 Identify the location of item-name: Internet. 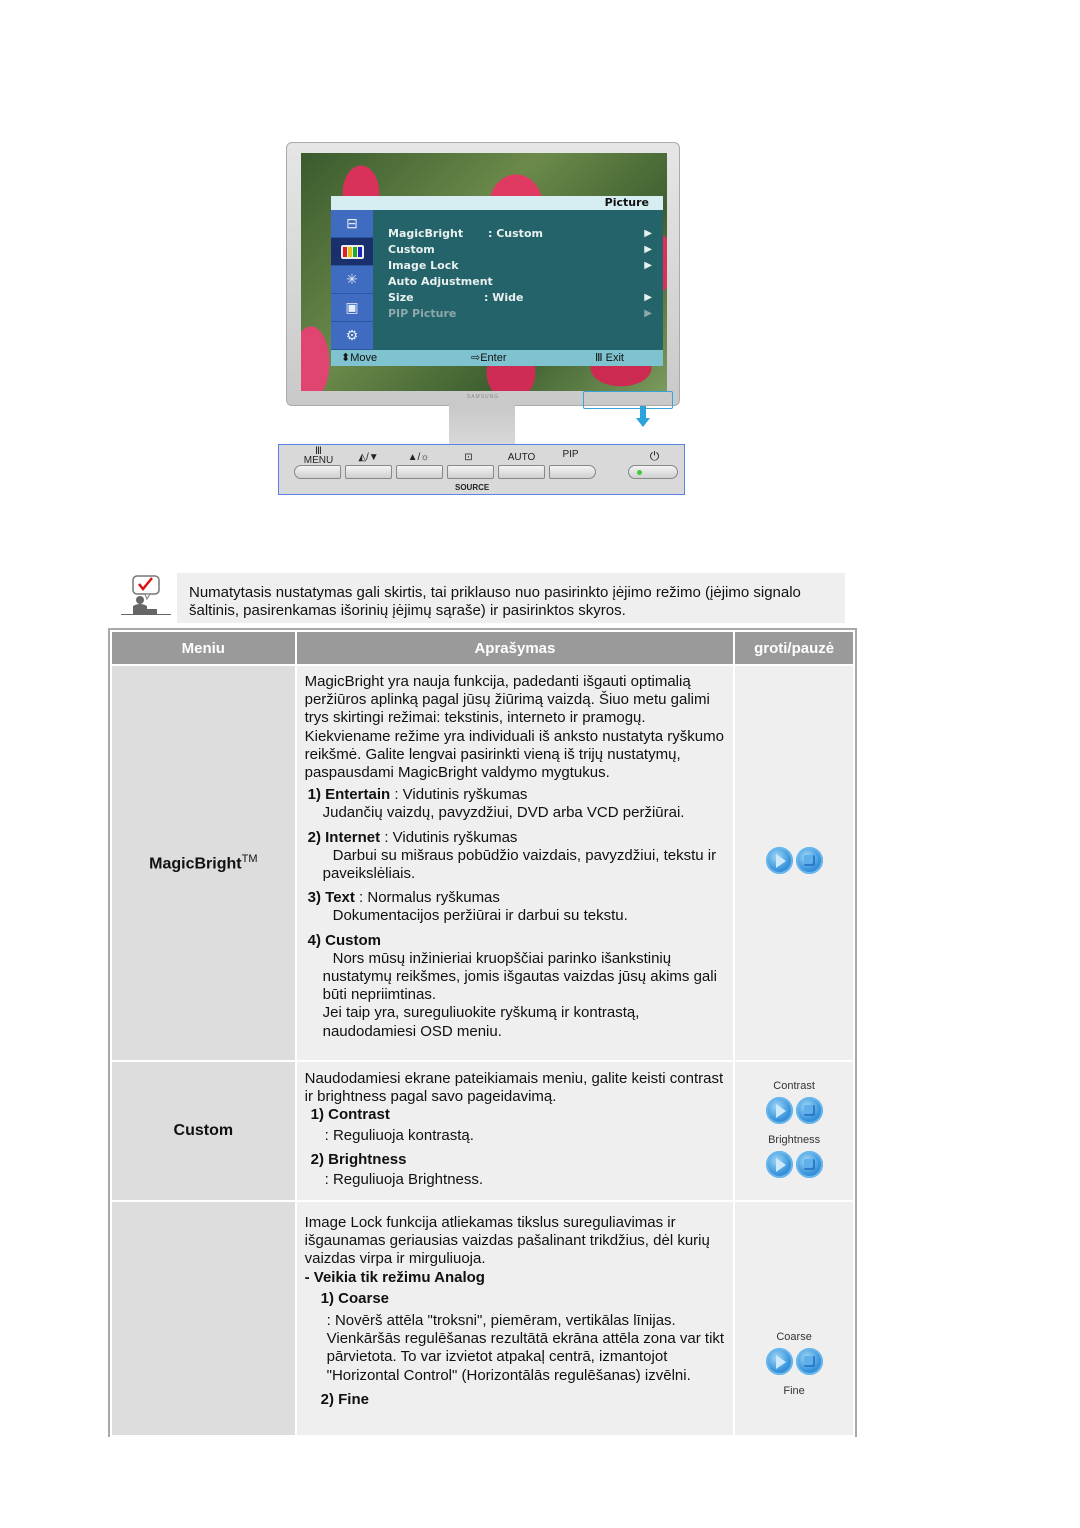
(353, 837).